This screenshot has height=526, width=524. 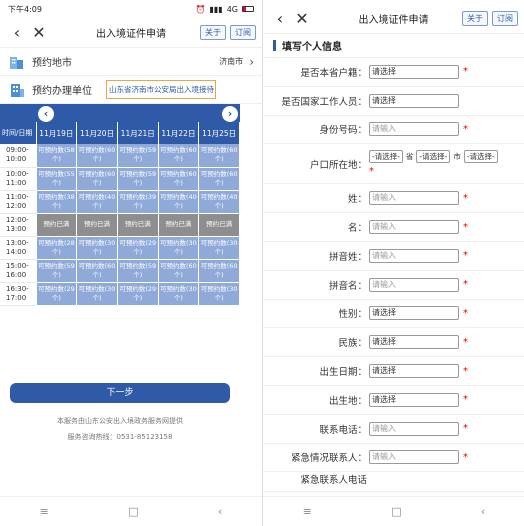 I want to click on time-slot: 15:00-16:00, so click(x=18, y=271).